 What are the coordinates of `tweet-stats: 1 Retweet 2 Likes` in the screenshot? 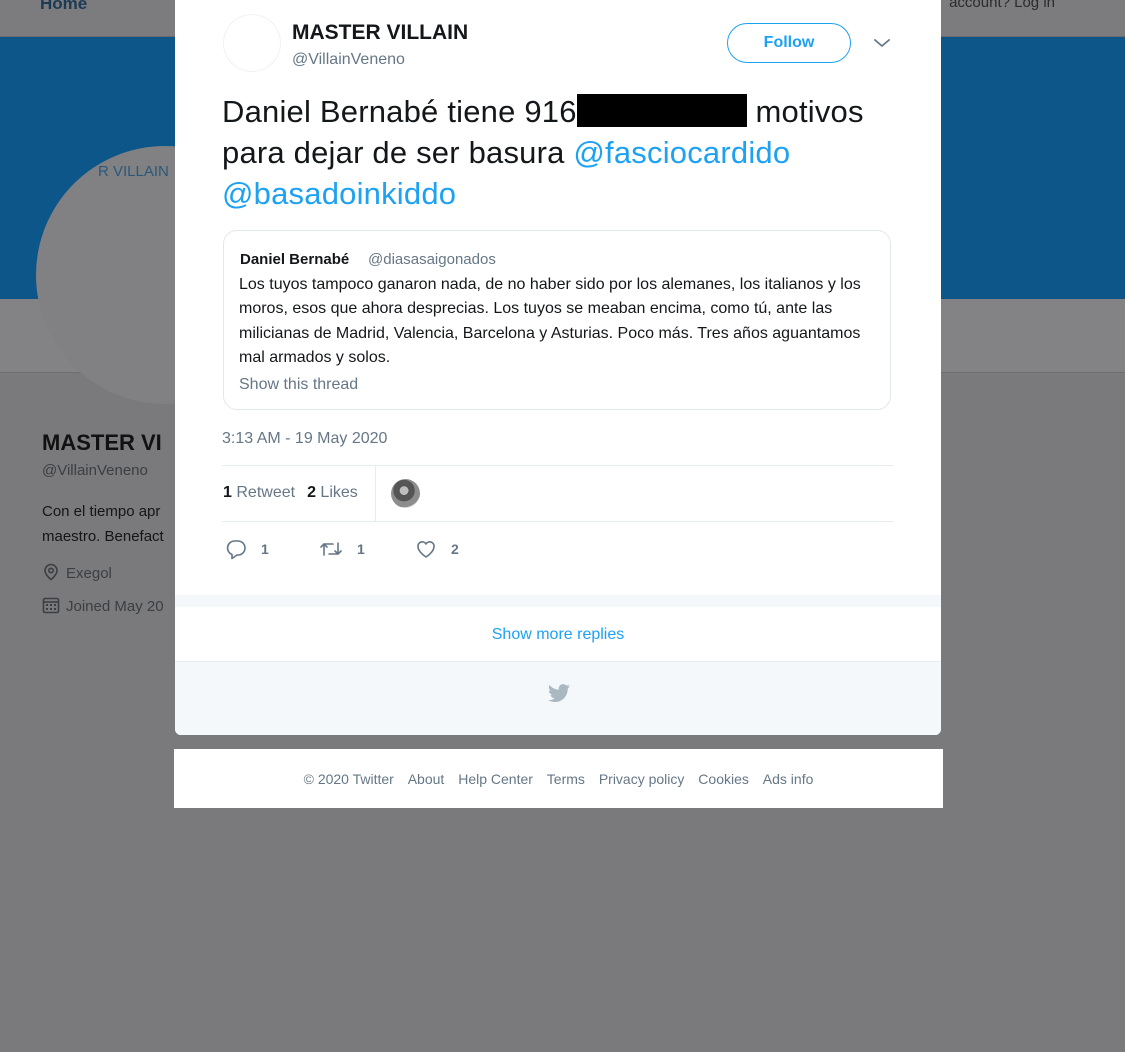 It's located at (290, 493).